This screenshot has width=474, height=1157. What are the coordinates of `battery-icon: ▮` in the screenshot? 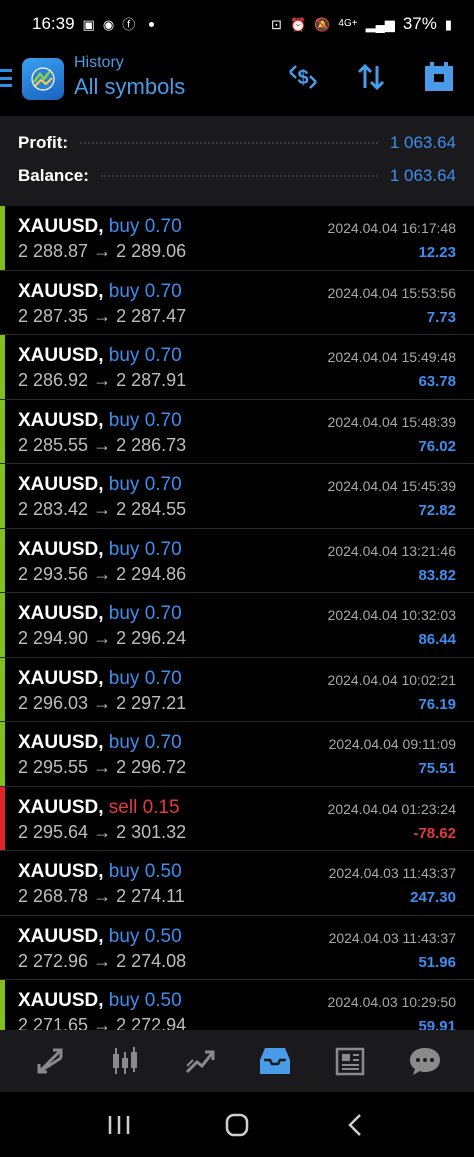 It's located at (448, 24).